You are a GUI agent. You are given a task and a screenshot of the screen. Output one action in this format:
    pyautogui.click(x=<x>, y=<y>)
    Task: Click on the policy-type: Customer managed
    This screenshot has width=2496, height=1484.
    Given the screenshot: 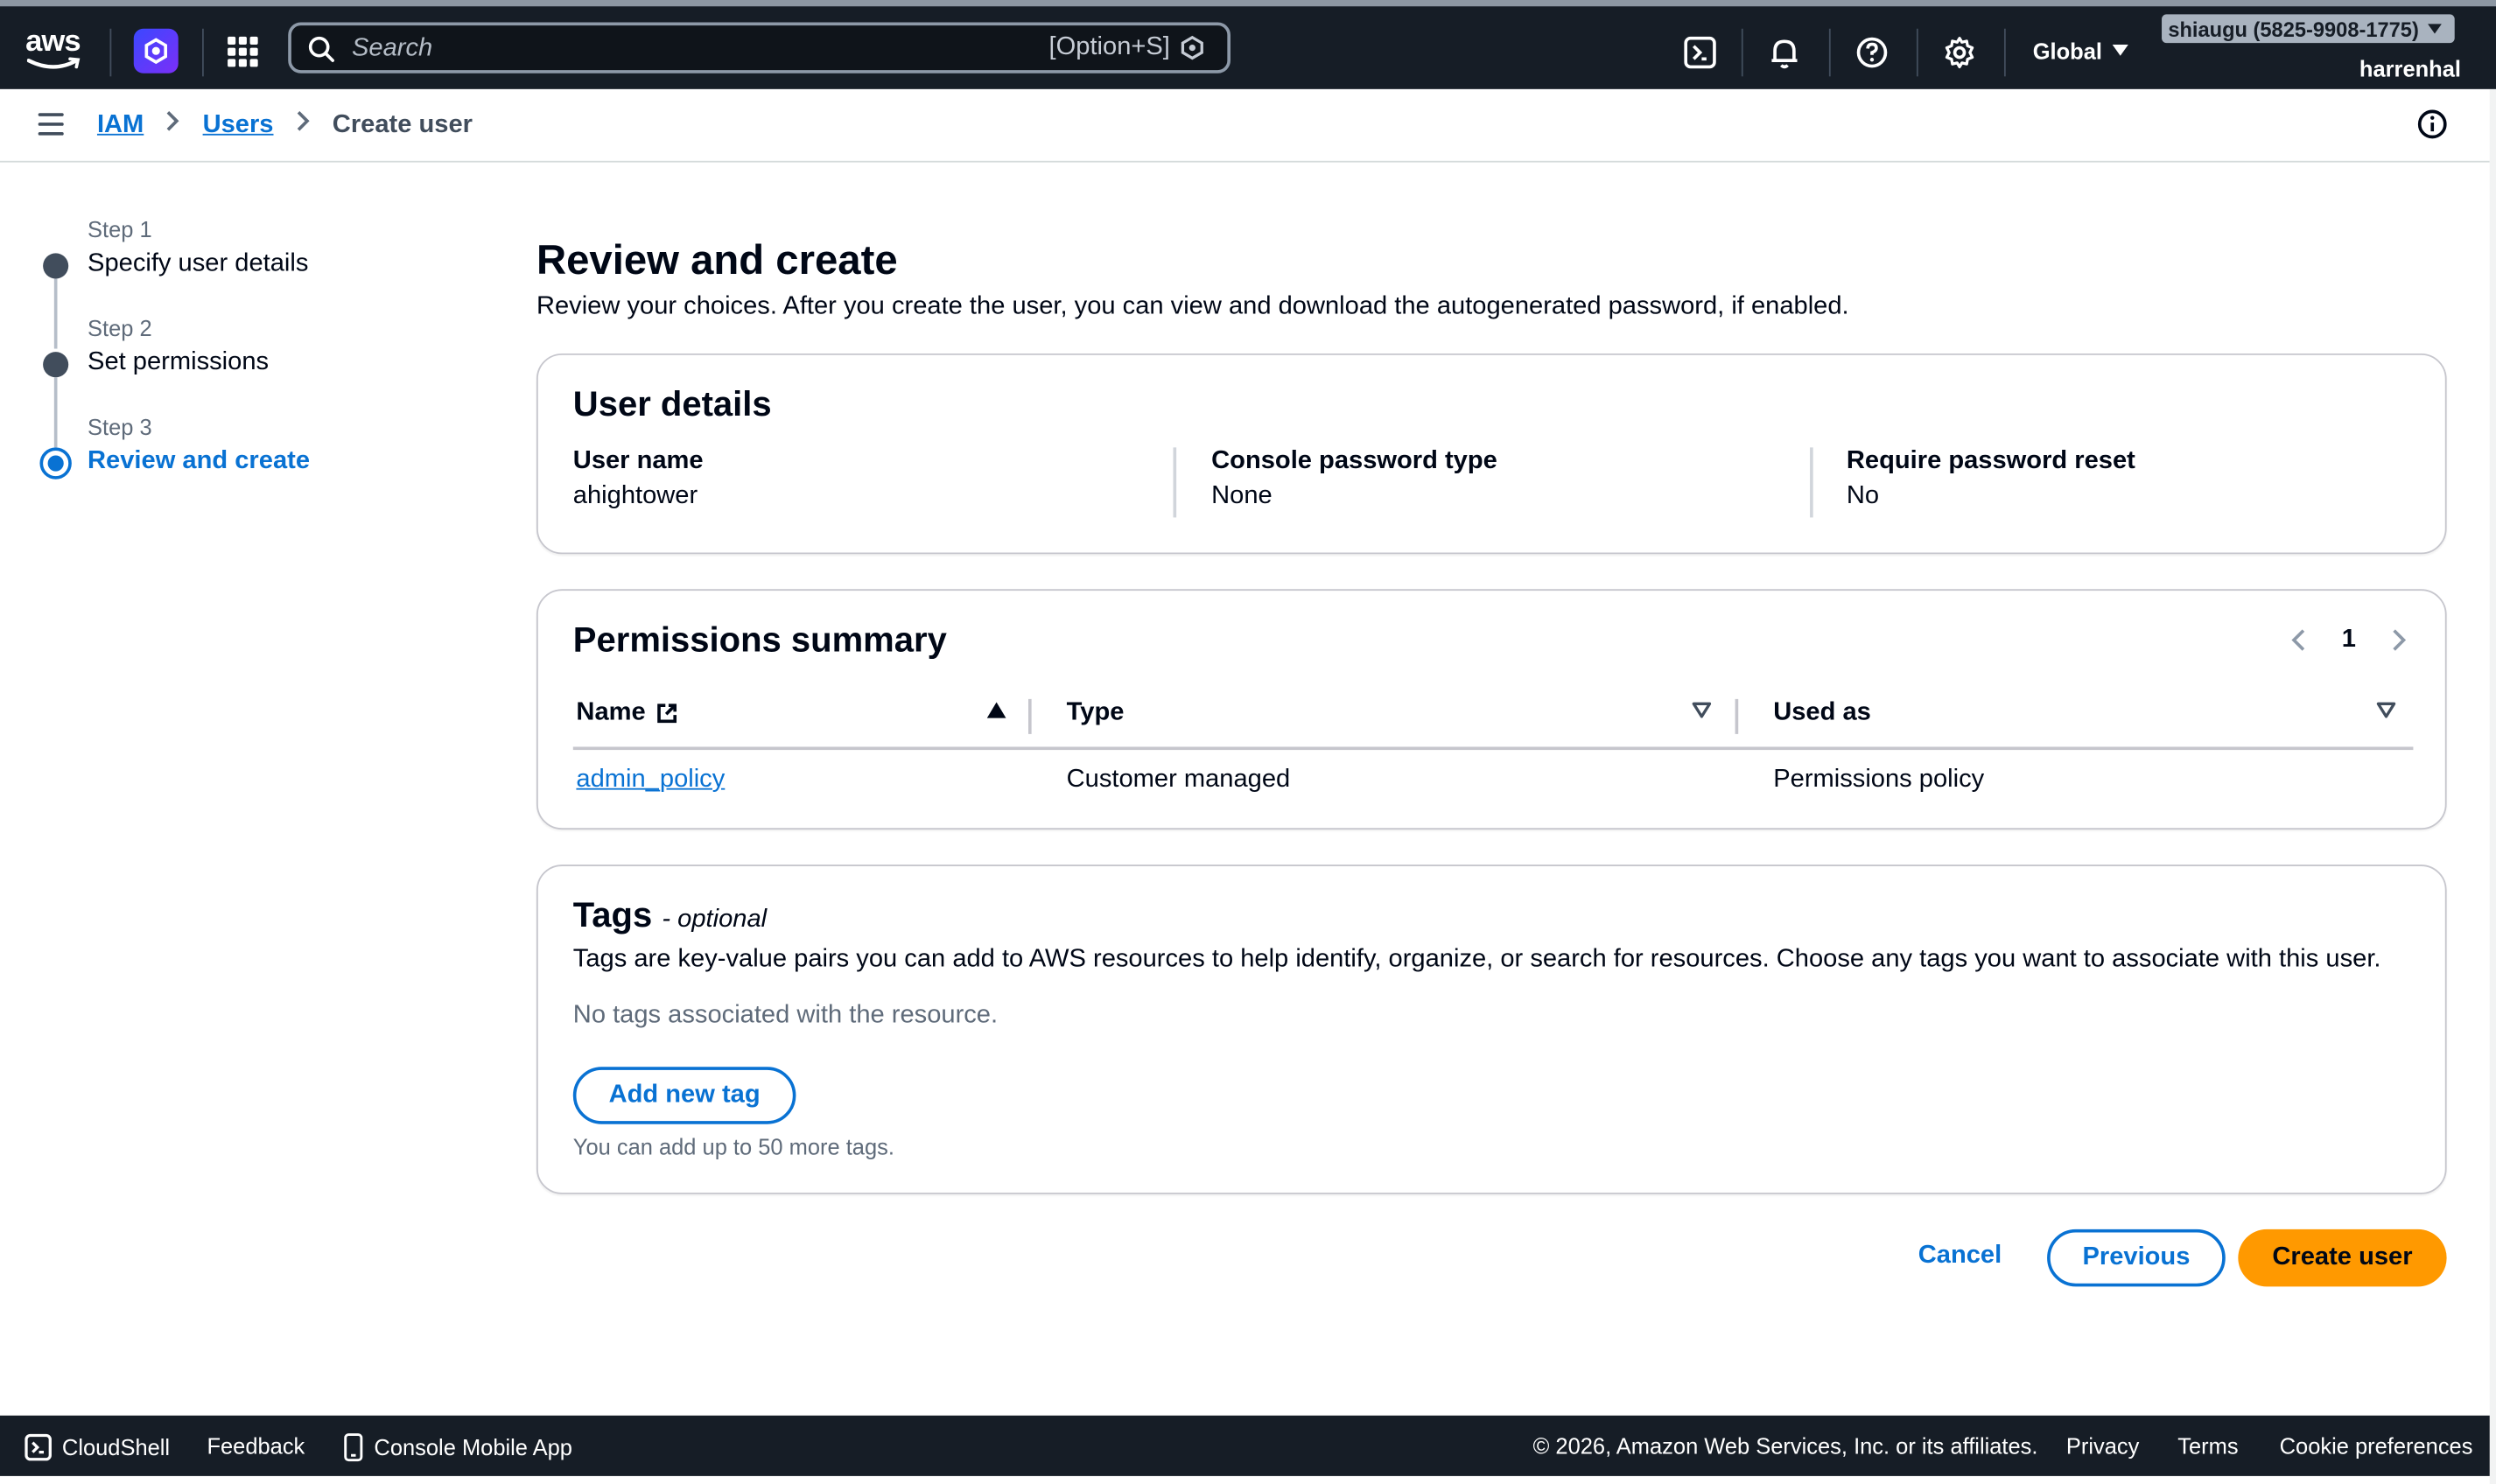 What is the action you would take?
    pyautogui.click(x=1178, y=780)
    